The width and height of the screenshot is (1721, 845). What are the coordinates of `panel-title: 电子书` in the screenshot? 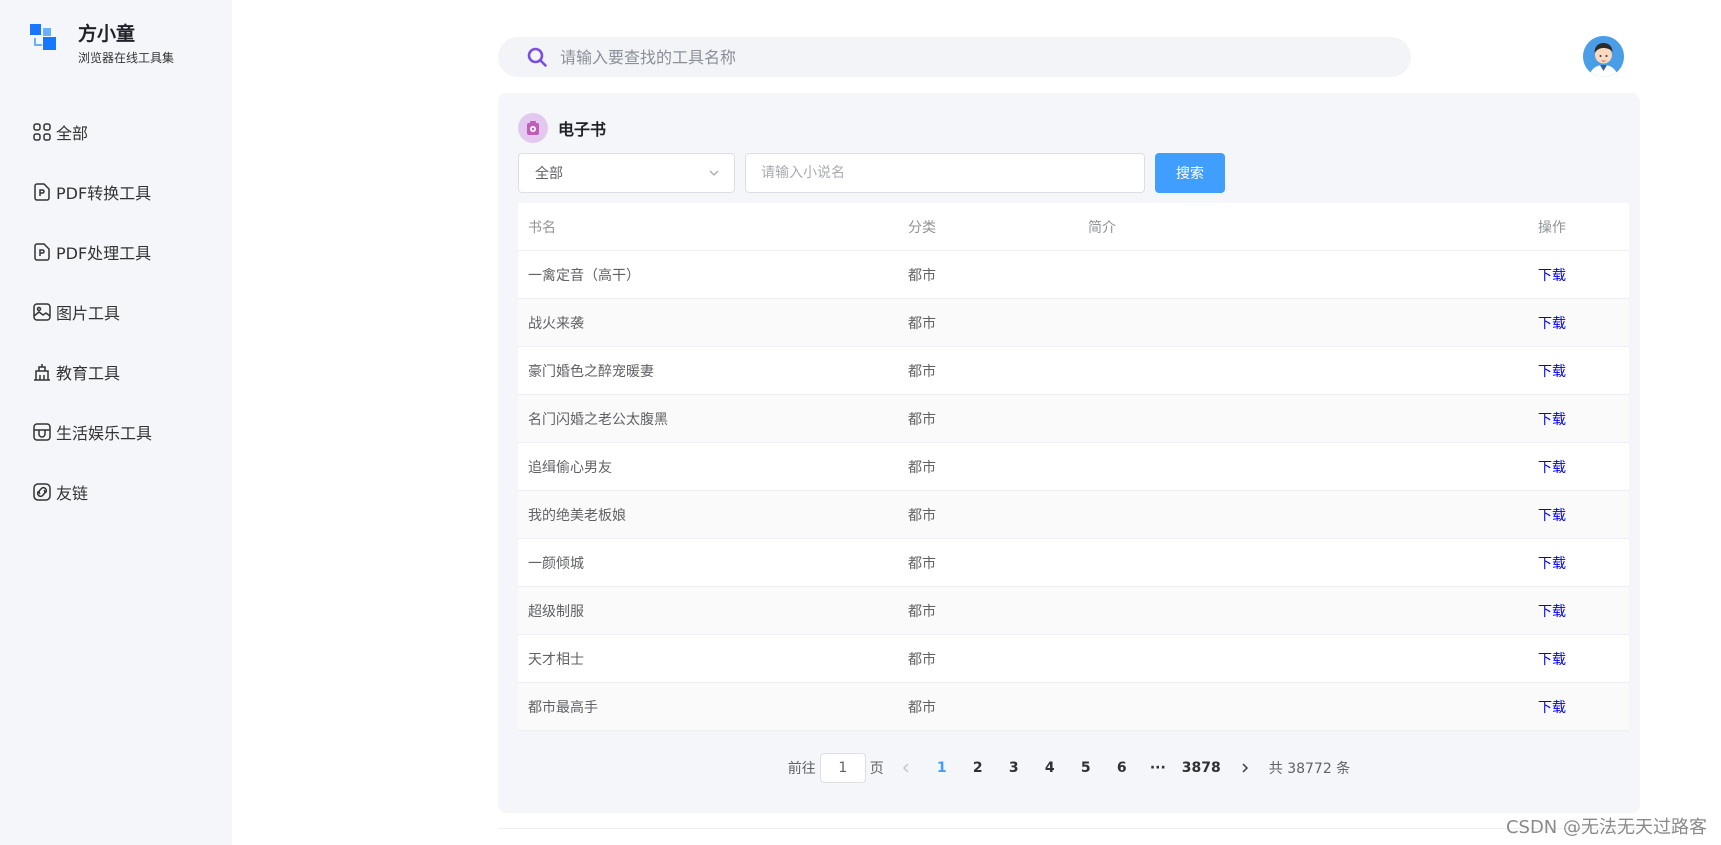 It's located at (582, 129).